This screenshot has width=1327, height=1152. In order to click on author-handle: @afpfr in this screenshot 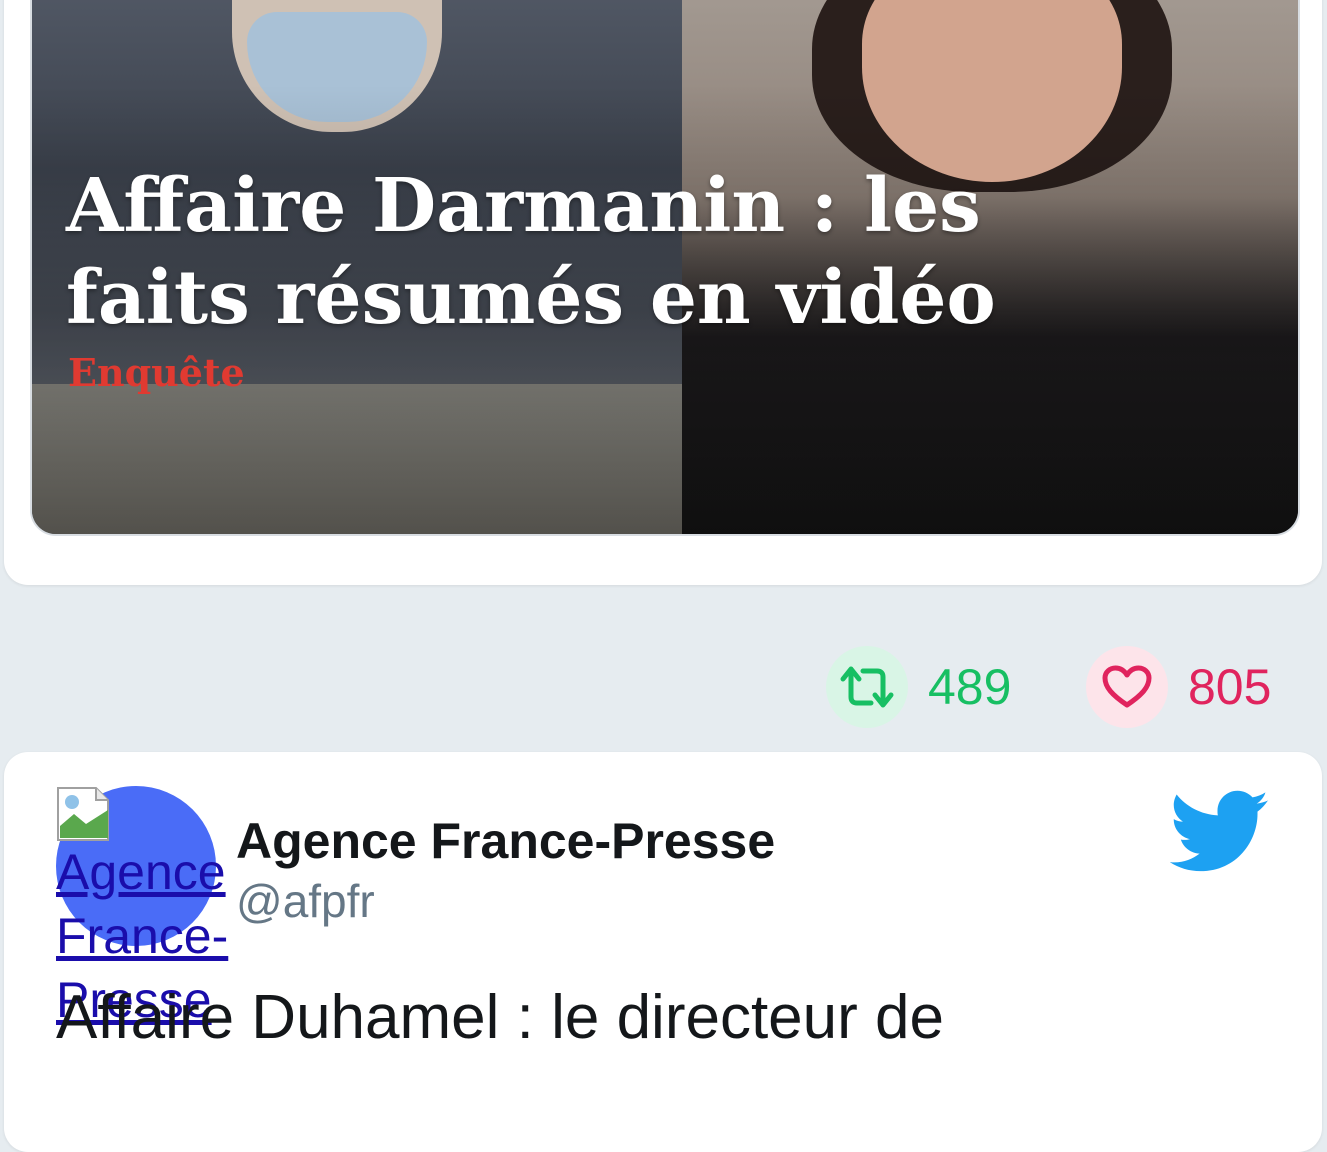, I will do `click(305, 901)`.